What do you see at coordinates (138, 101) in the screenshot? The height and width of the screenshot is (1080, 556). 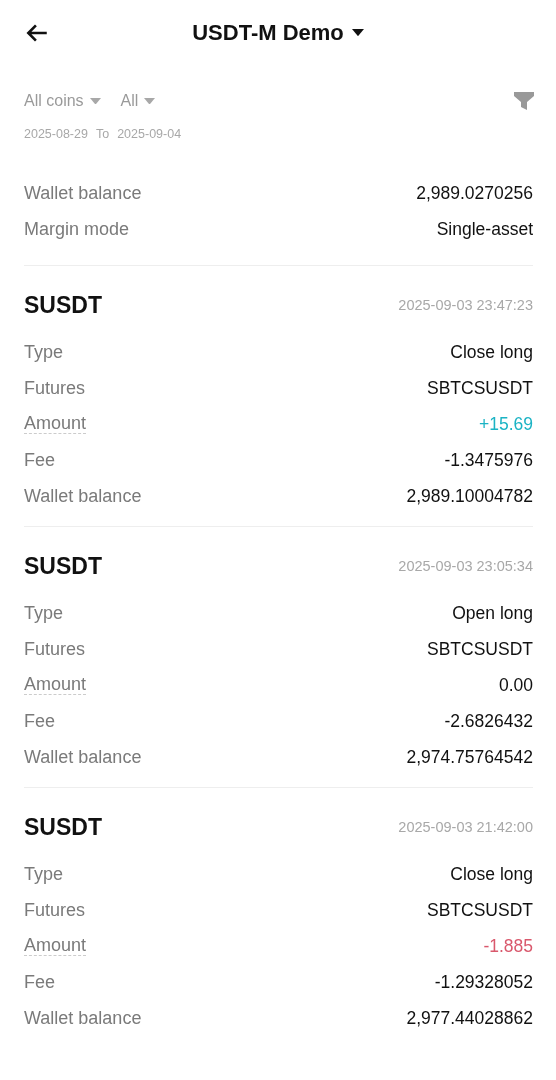 I see `filter-dropdown: All` at bounding box center [138, 101].